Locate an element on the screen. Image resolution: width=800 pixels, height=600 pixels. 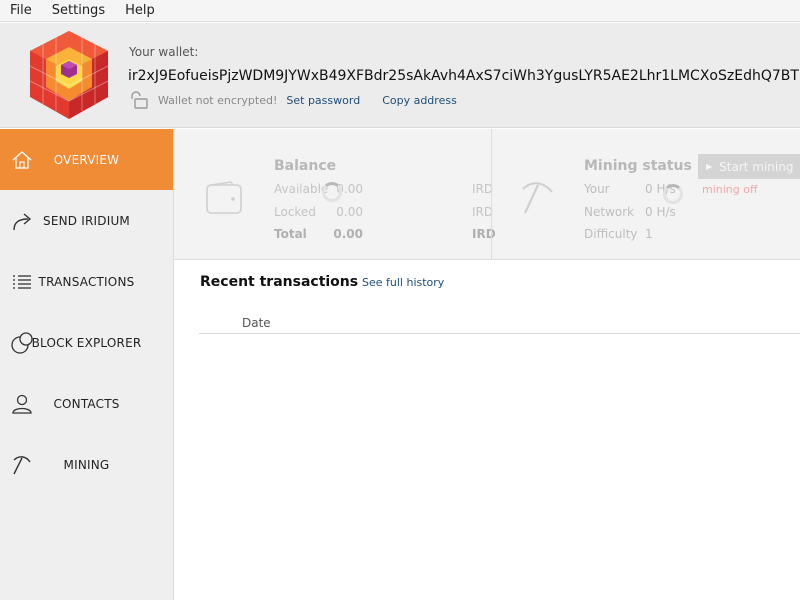
sidebar-item-overview: OVERVIEW is located at coordinates (86, 159).